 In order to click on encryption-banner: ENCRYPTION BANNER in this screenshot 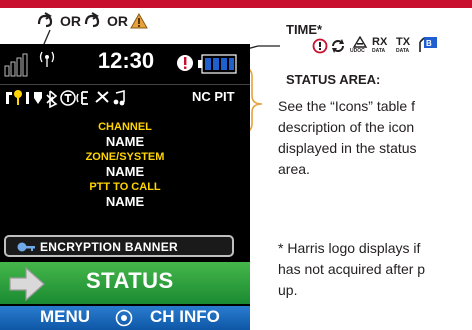, I will do `click(119, 246)`.